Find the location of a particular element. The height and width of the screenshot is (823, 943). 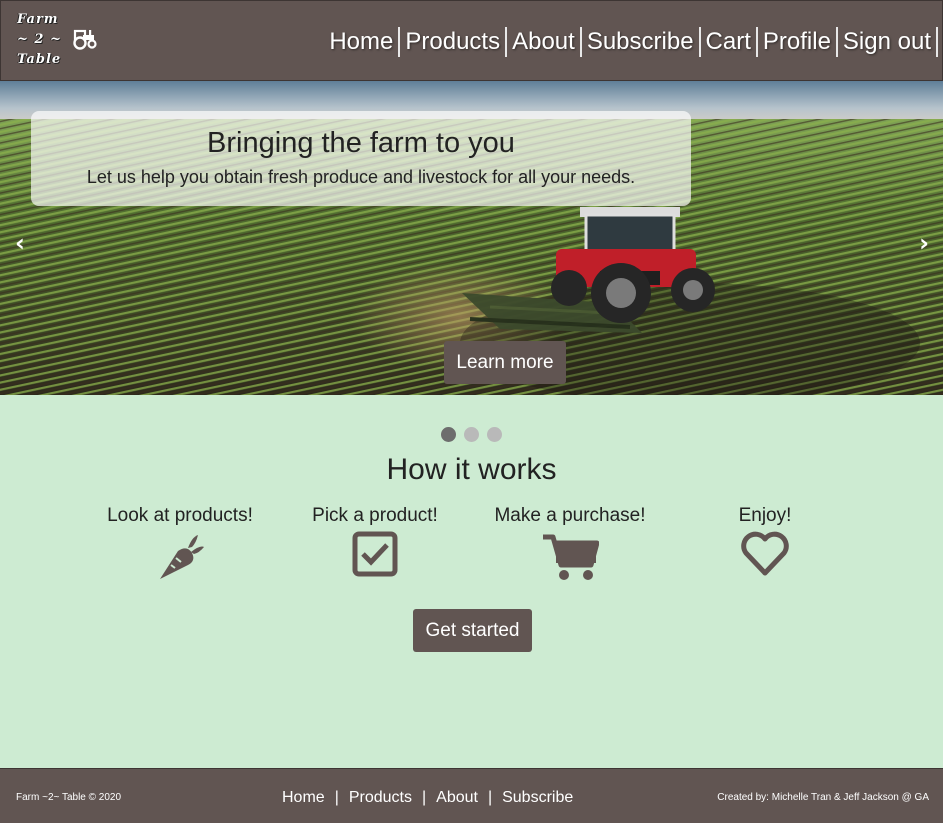

carousel-next-icon: › is located at coordinates (924, 243).